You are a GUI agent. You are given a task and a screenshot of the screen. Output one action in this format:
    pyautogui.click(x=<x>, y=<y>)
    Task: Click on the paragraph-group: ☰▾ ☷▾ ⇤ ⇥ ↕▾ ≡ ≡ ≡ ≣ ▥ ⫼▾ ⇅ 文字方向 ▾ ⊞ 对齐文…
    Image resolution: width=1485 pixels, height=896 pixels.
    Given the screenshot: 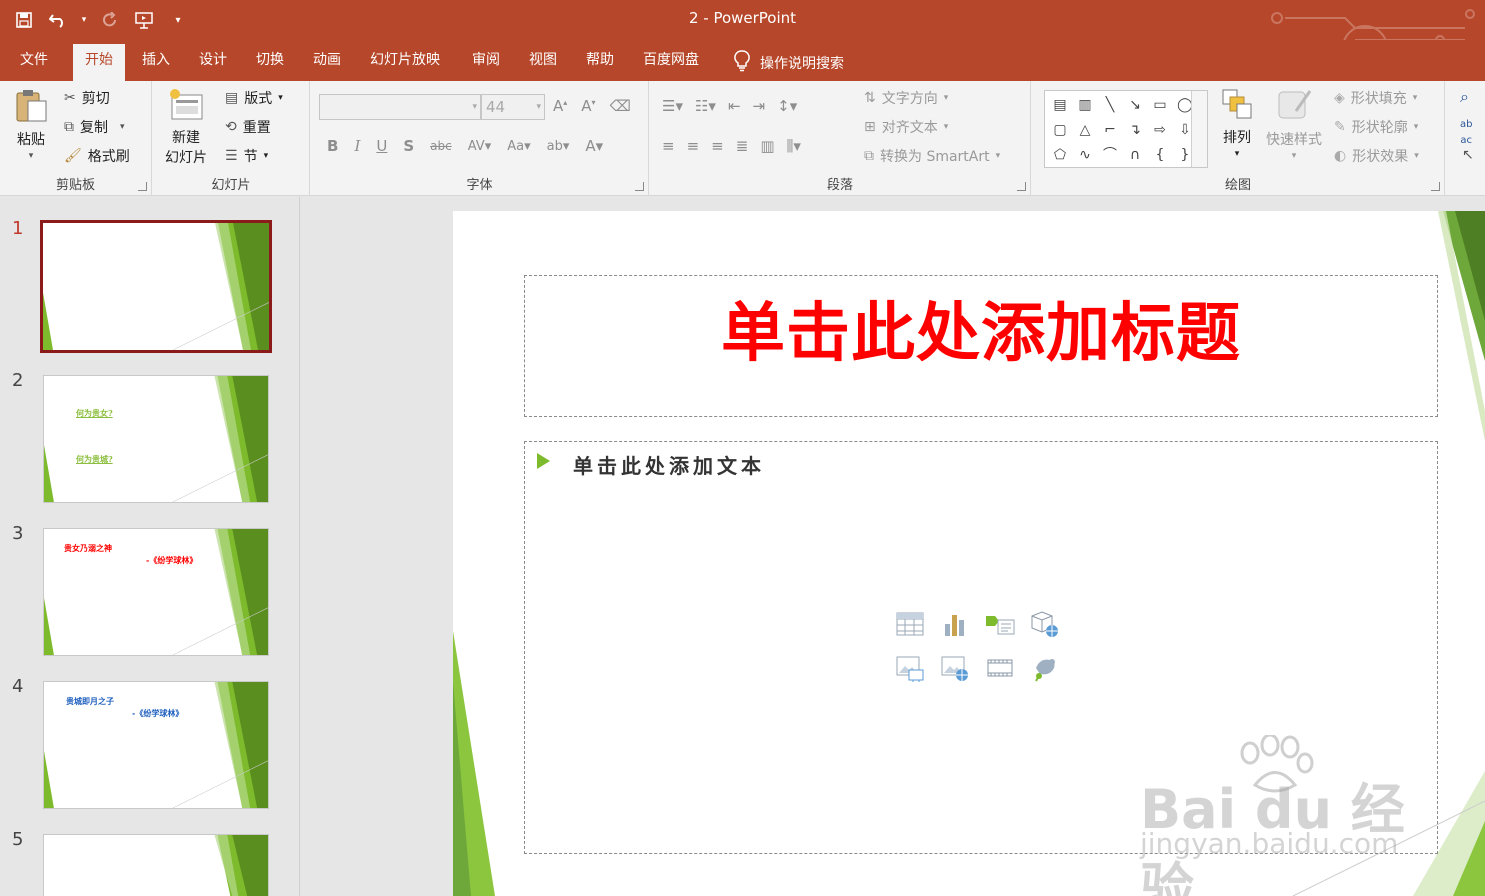 What is the action you would take?
    pyautogui.click(x=840, y=138)
    